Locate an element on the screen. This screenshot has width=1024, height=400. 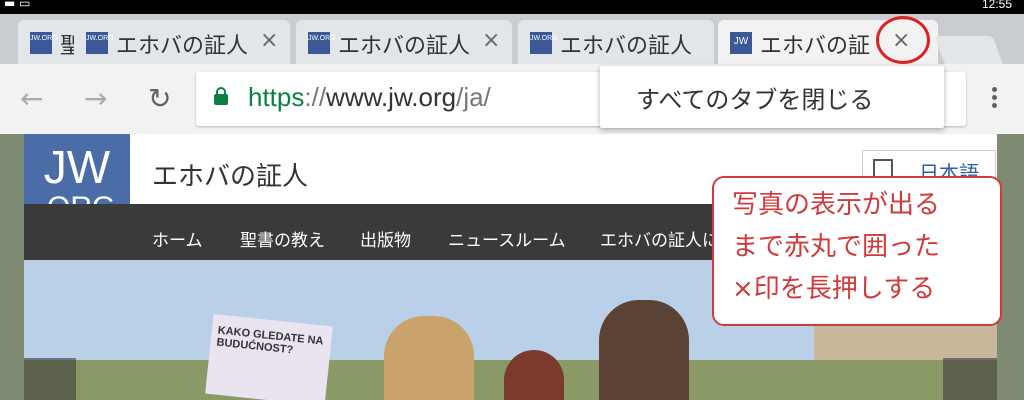
lock-icon is located at coordinates (221, 96).